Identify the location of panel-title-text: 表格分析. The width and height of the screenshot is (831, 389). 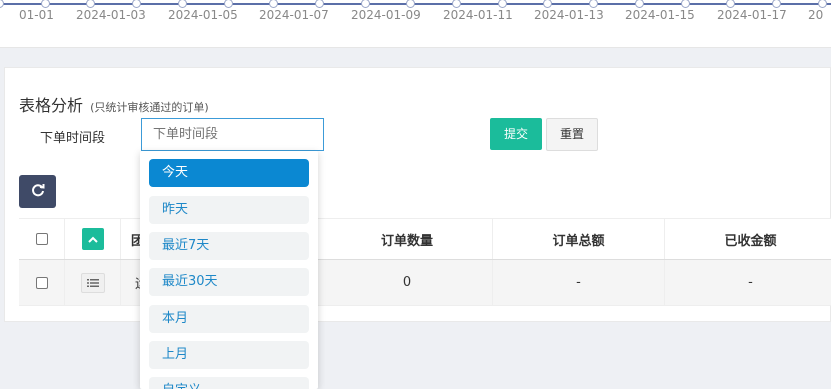
(51, 105).